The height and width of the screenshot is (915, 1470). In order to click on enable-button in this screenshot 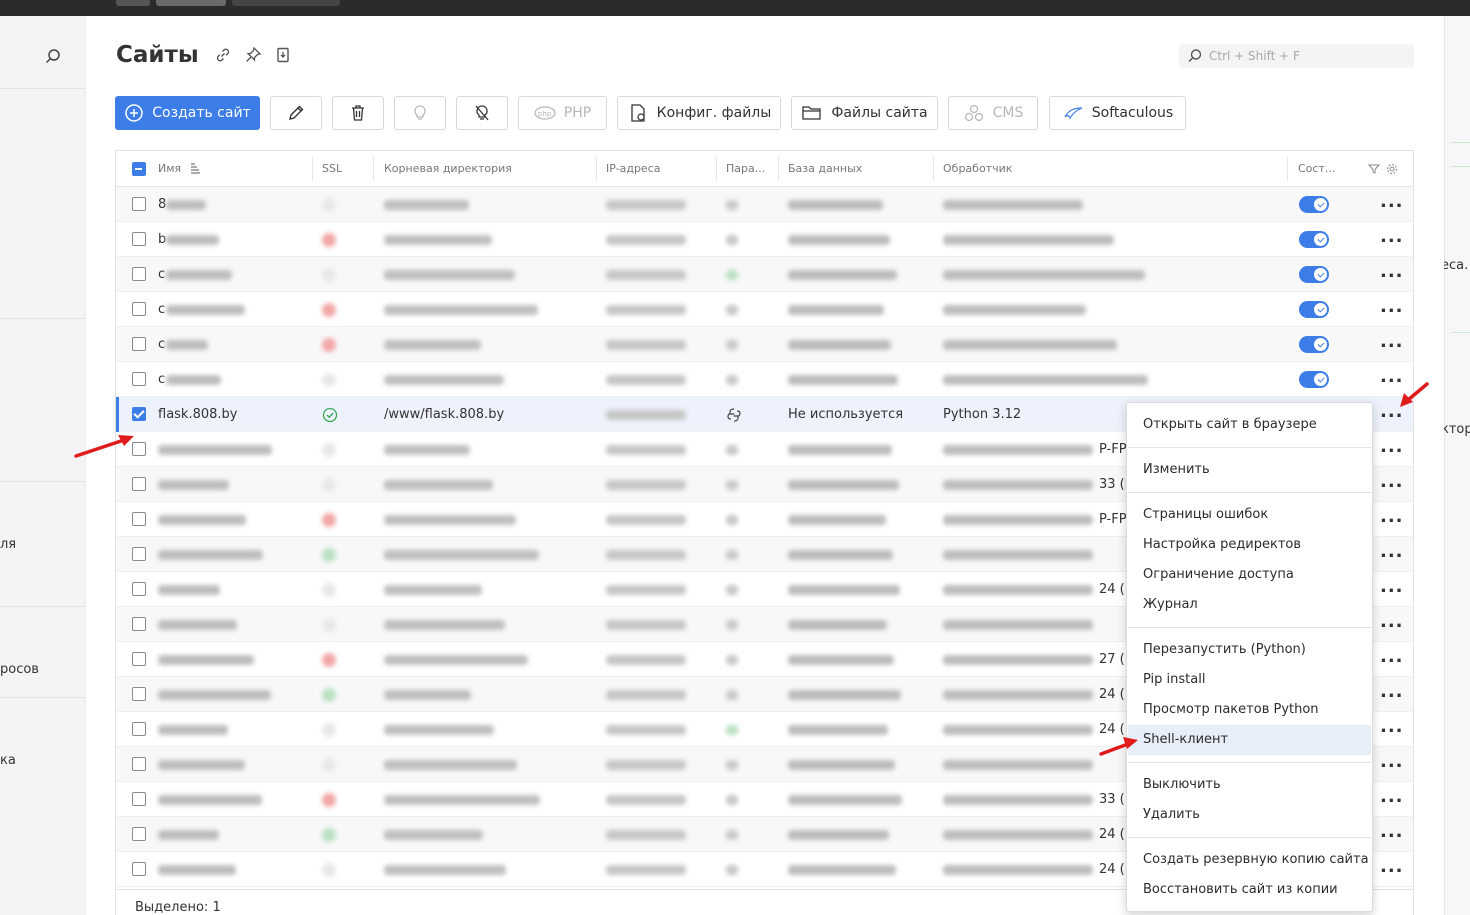, I will do `click(420, 113)`.